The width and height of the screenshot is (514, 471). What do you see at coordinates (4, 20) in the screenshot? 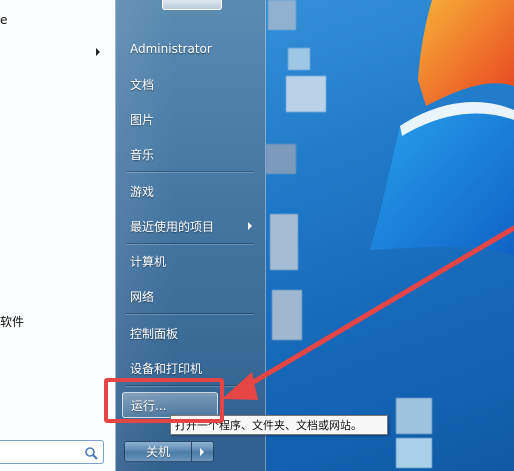
I see `program-label: e` at bounding box center [4, 20].